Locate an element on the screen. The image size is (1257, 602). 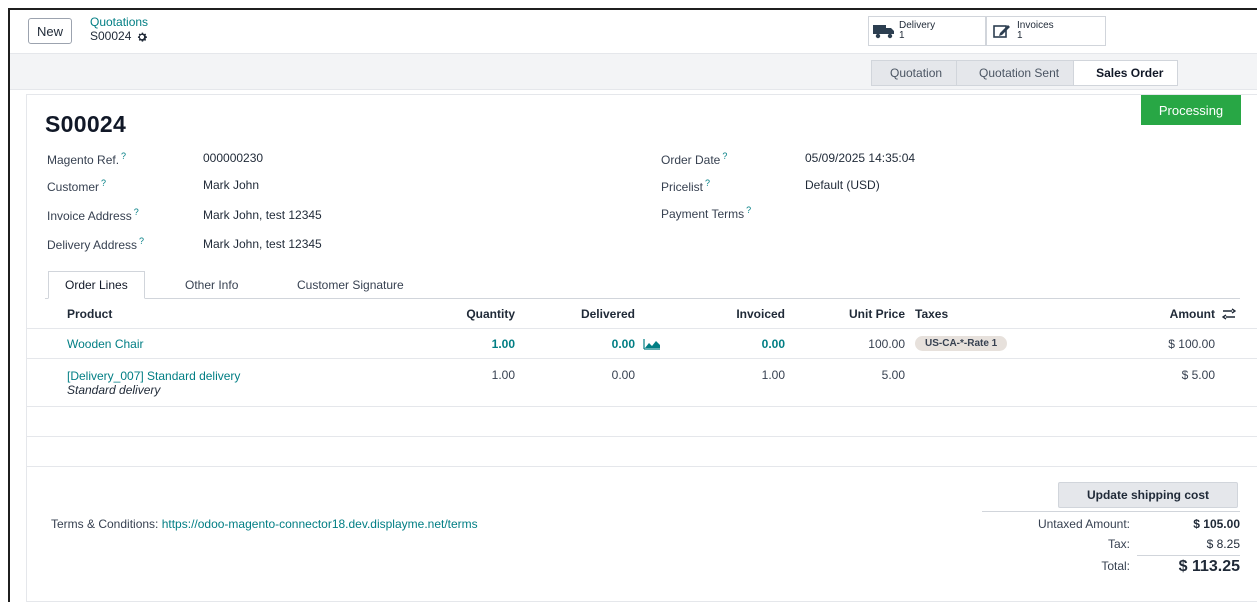
invoices-count: 1 is located at coordinates (1020, 35).